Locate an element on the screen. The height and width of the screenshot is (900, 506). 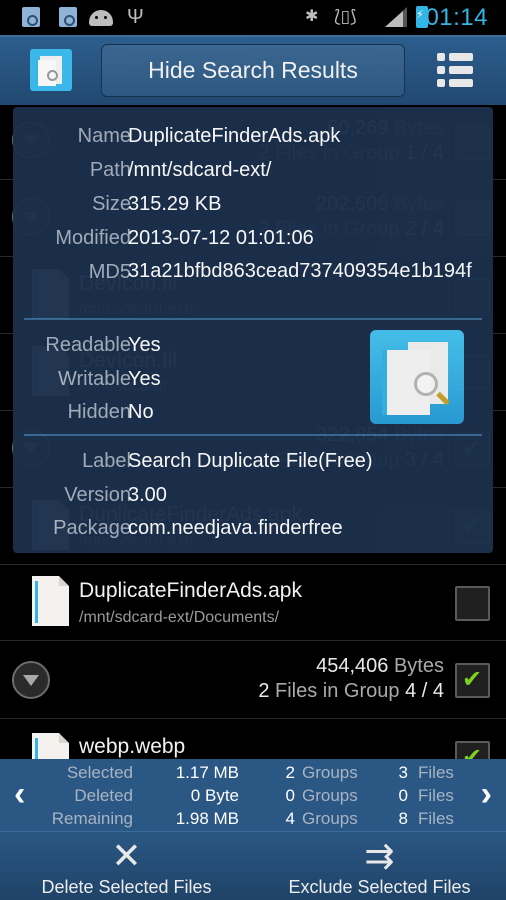
file-row: webp.webp is located at coordinates (253, 739).